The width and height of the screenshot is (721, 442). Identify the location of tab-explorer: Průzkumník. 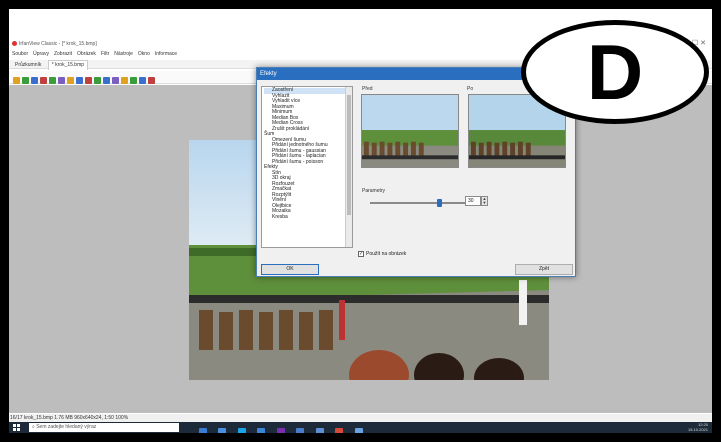
(28, 65).